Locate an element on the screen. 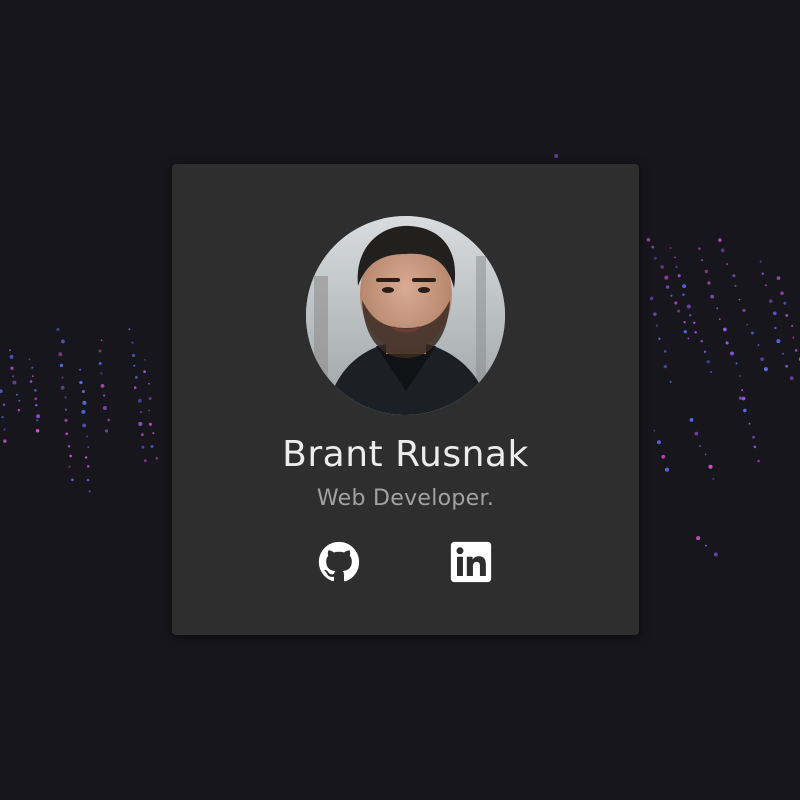 This screenshot has height=800, width=800. profile-avatar is located at coordinates (405, 315).